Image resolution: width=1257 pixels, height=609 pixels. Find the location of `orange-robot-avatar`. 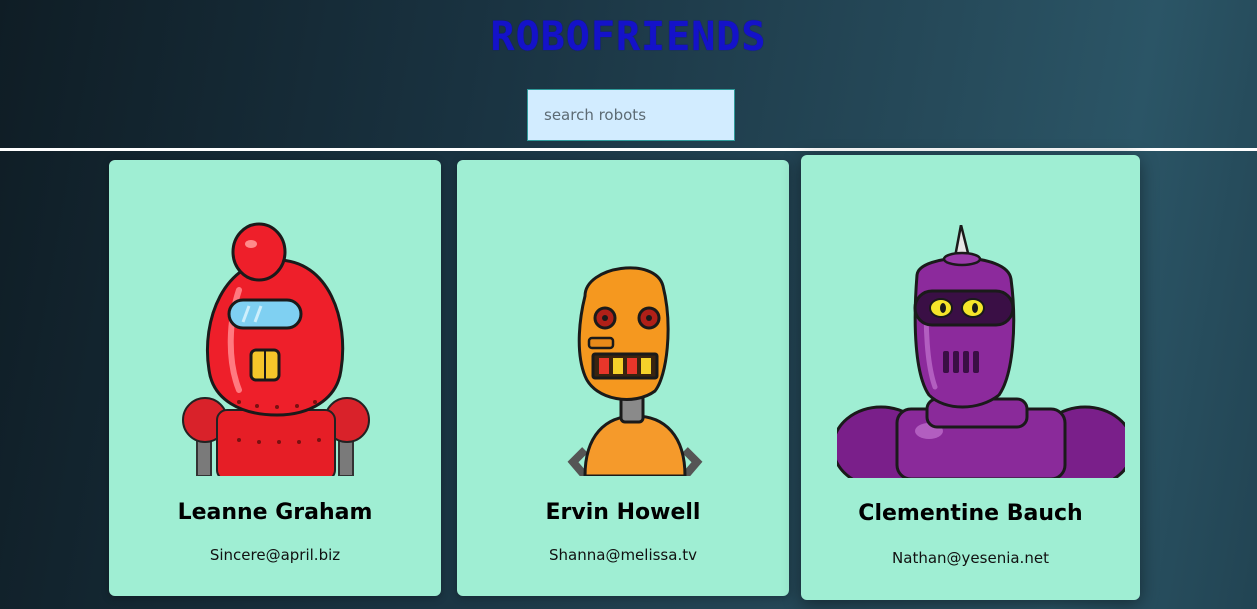

orange-robot-avatar is located at coordinates (635, 371).